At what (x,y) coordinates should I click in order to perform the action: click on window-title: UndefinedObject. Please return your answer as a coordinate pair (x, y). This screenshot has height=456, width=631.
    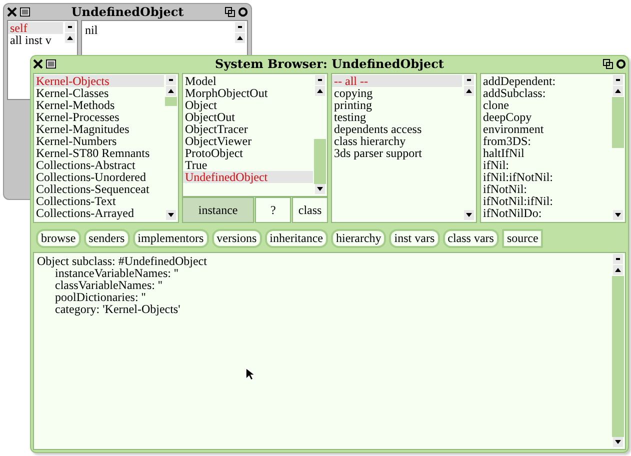
    Looking at the image, I should click on (127, 12).